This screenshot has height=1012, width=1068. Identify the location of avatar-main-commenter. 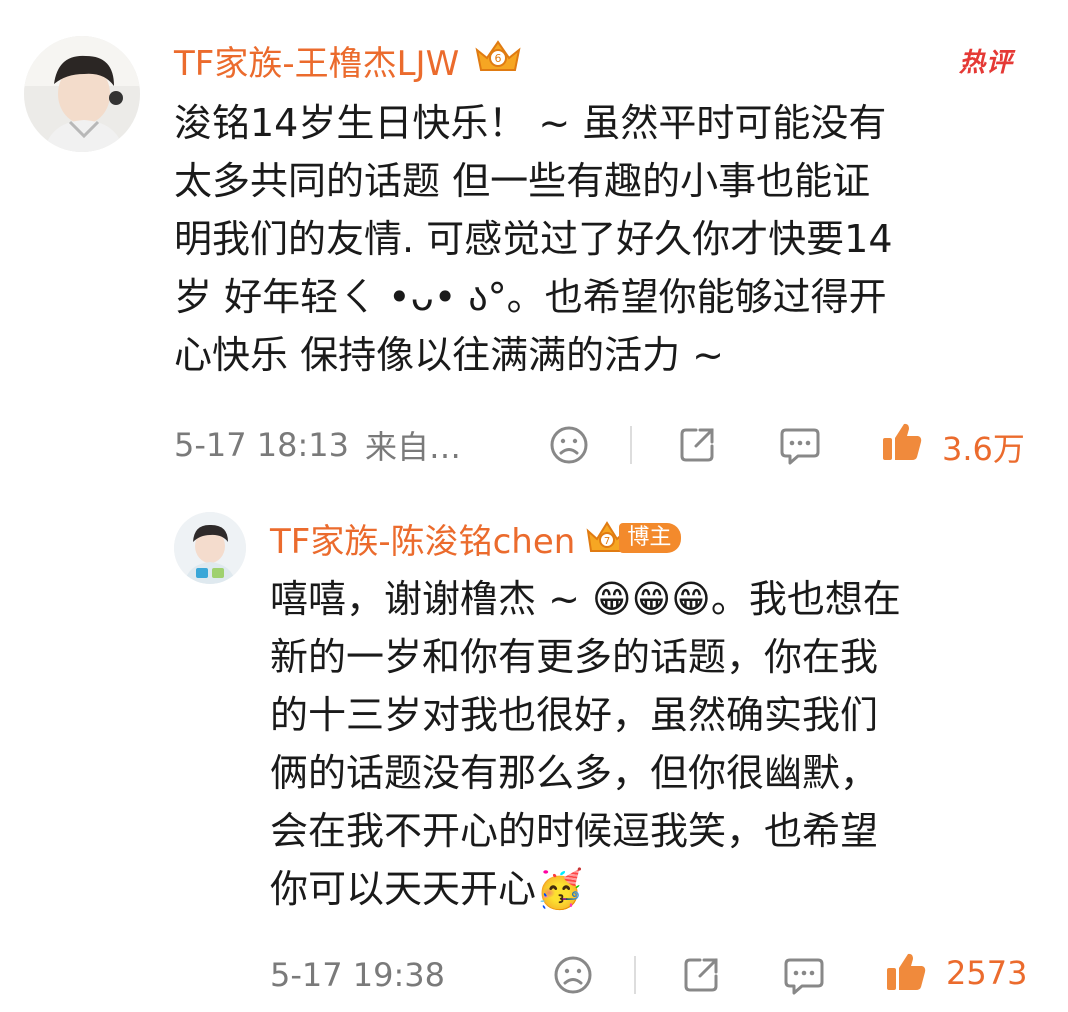
(82, 94).